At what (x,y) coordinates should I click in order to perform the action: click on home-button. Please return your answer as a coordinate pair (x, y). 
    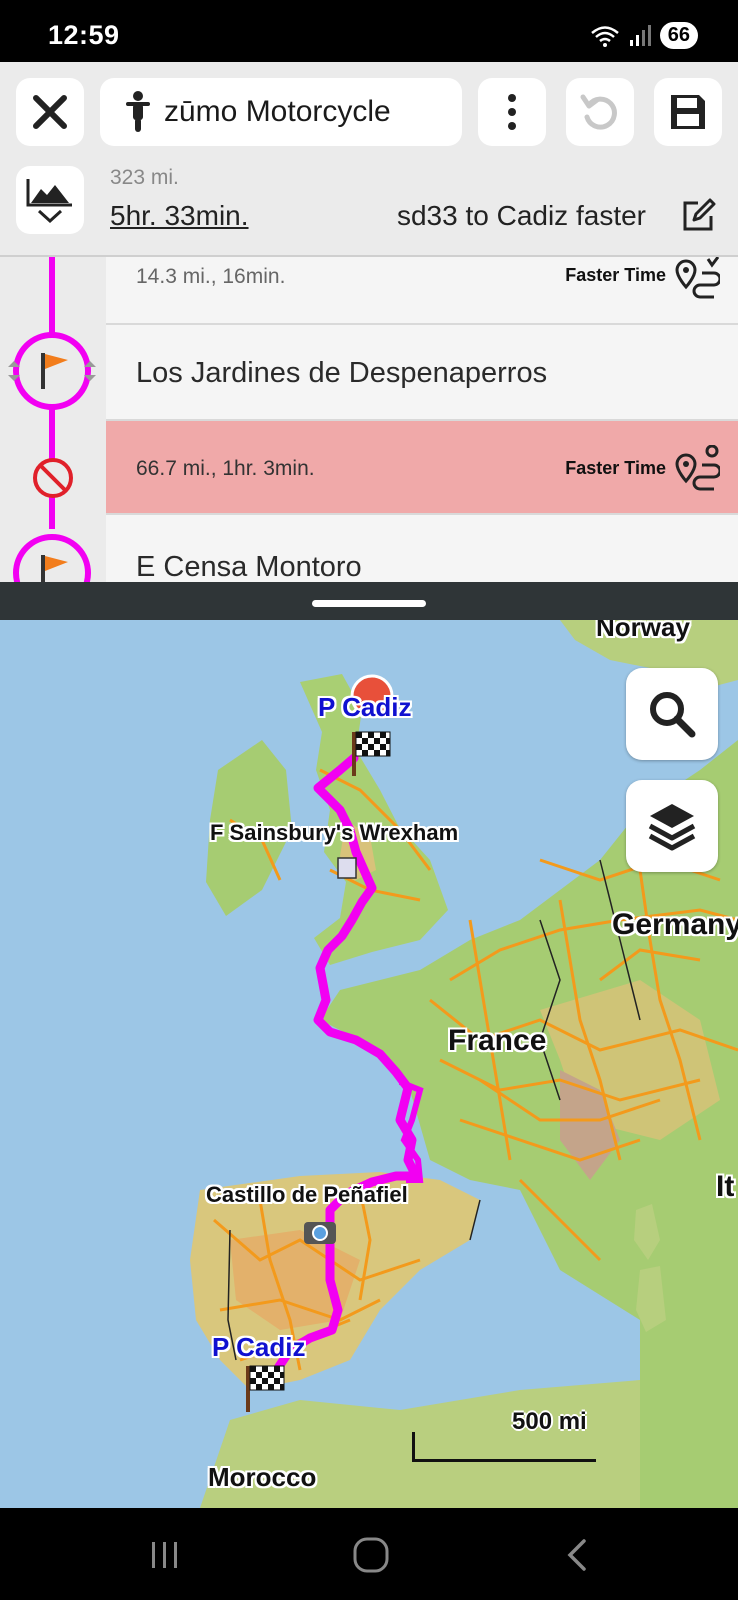
    Looking at the image, I should click on (371, 1555).